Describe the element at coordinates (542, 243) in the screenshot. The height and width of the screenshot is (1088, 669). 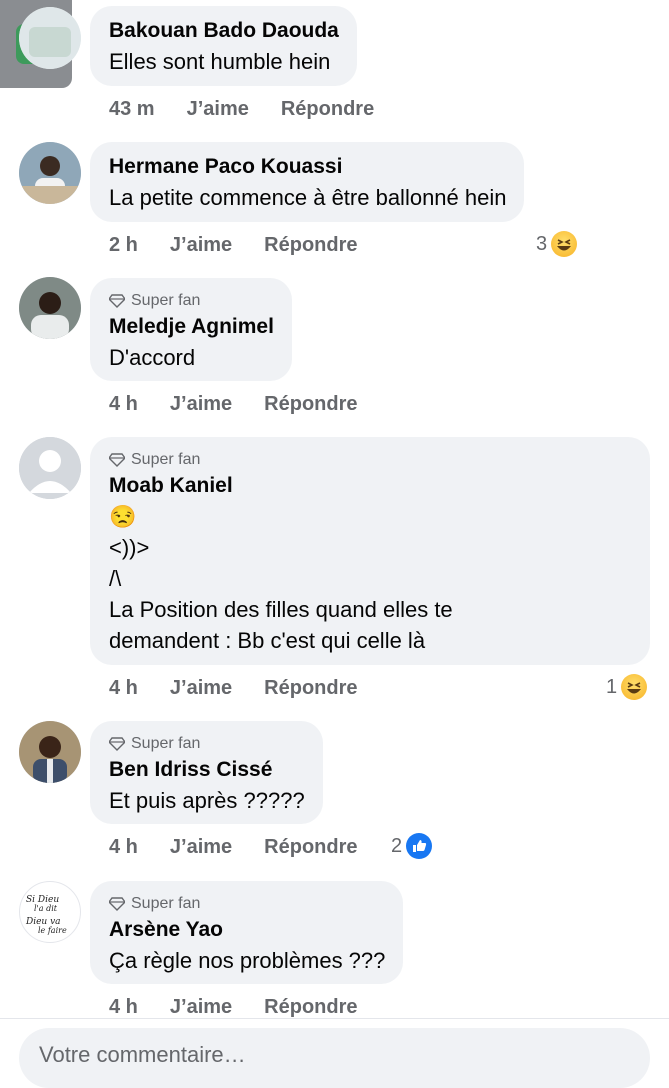
I see `reaction-count: 3` at that location.